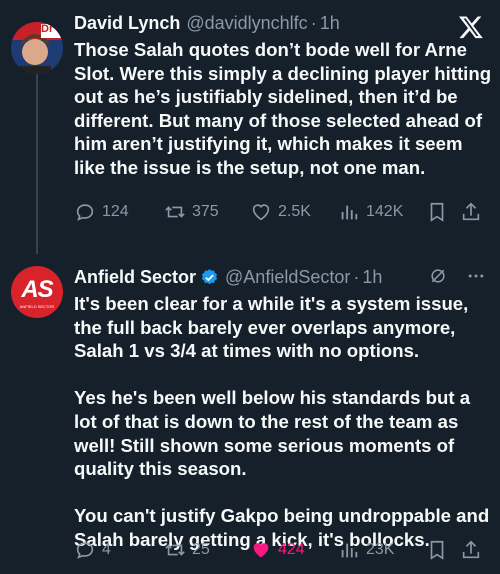 This screenshot has width=500, height=574. What do you see at coordinates (287, 277) in the screenshot?
I see `author-handle: @AnfieldSector` at bounding box center [287, 277].